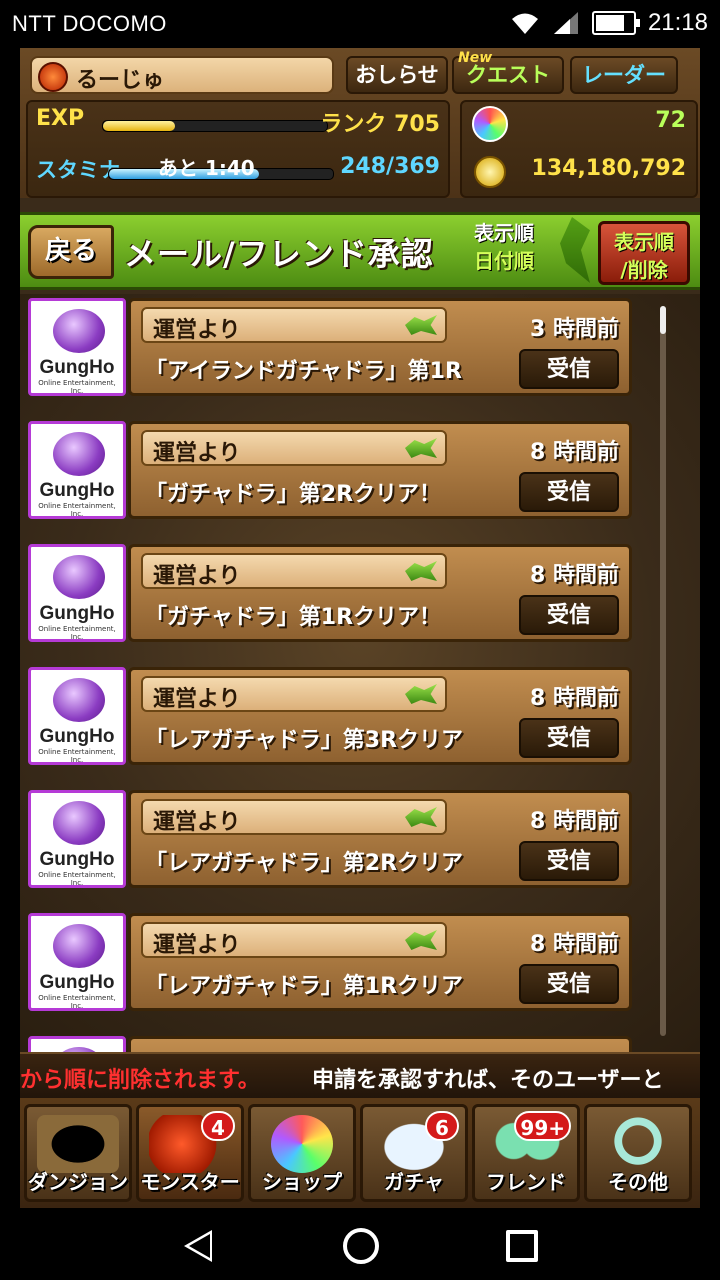  Describe the element at coordinates (574, 329) in the screenshot. I see `mail-time: 3 時間前` at that location.